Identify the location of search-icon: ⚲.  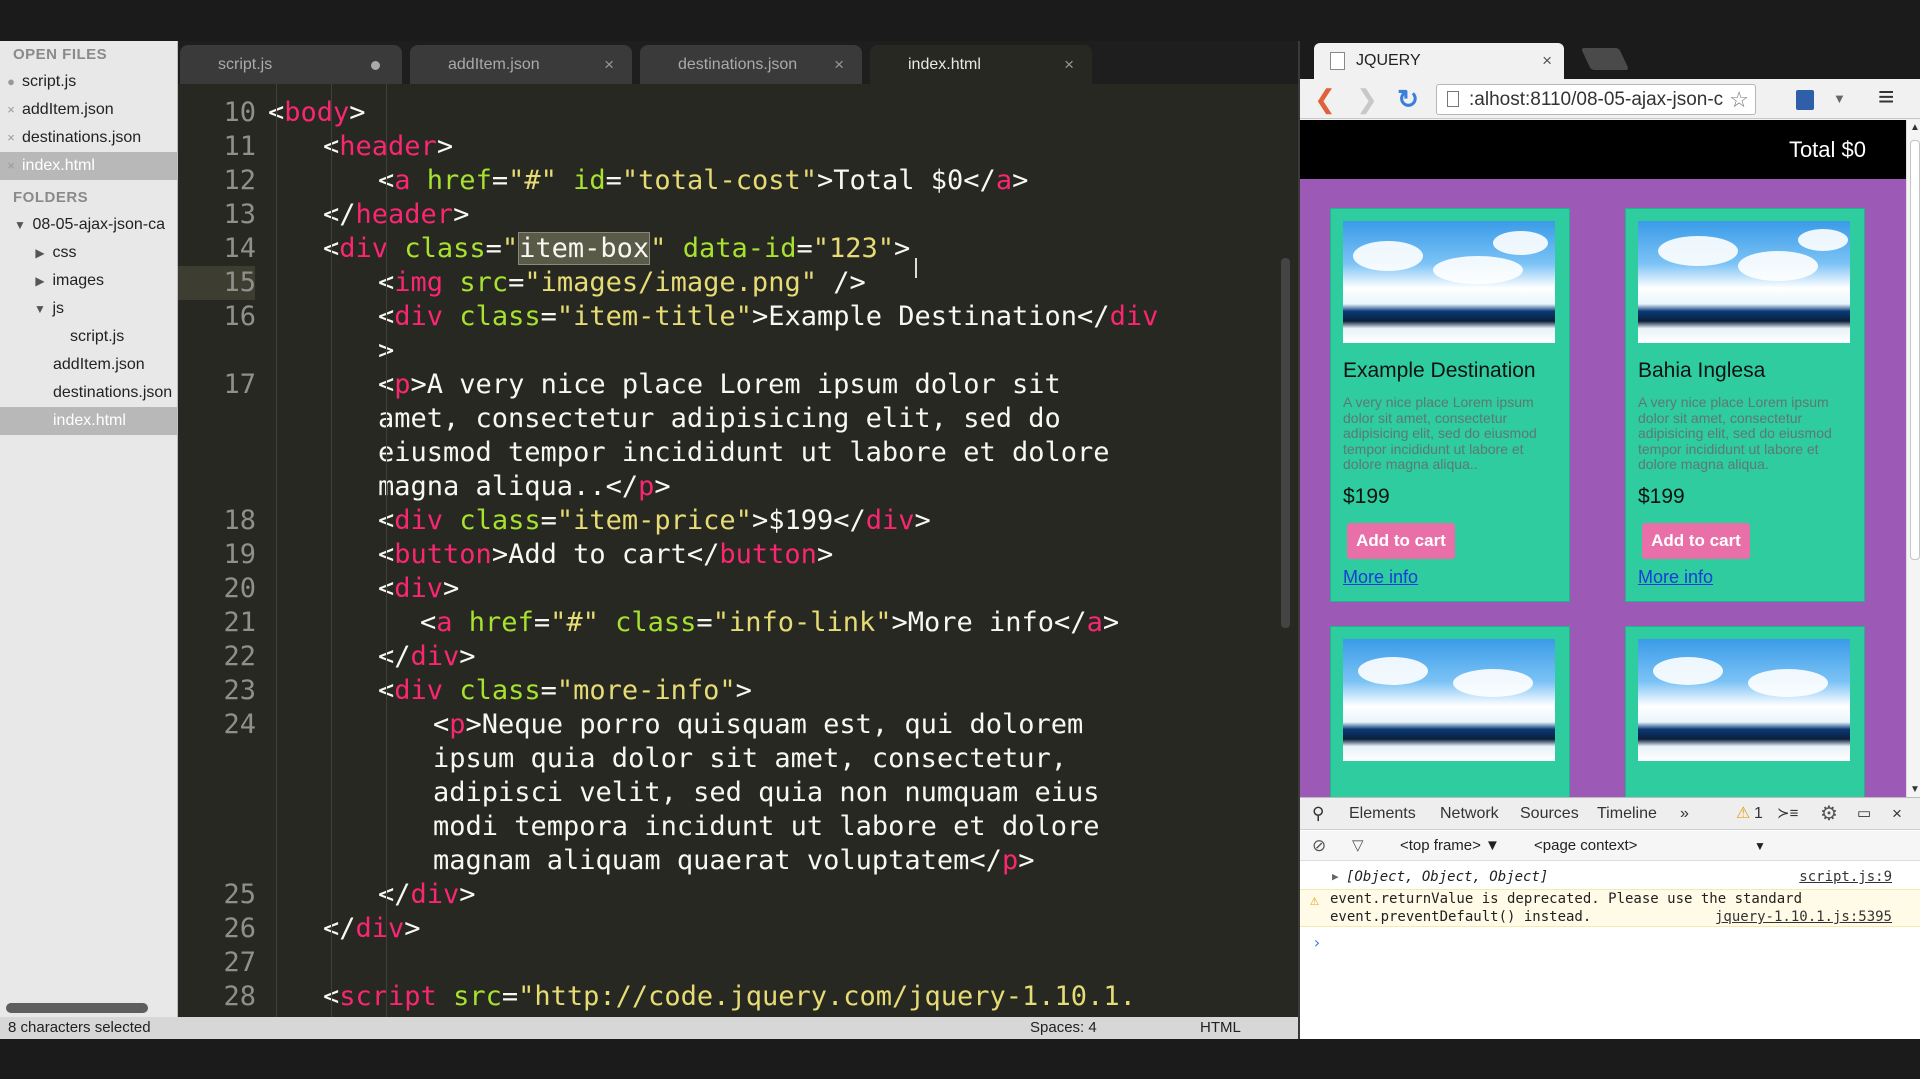
(1318, 814).